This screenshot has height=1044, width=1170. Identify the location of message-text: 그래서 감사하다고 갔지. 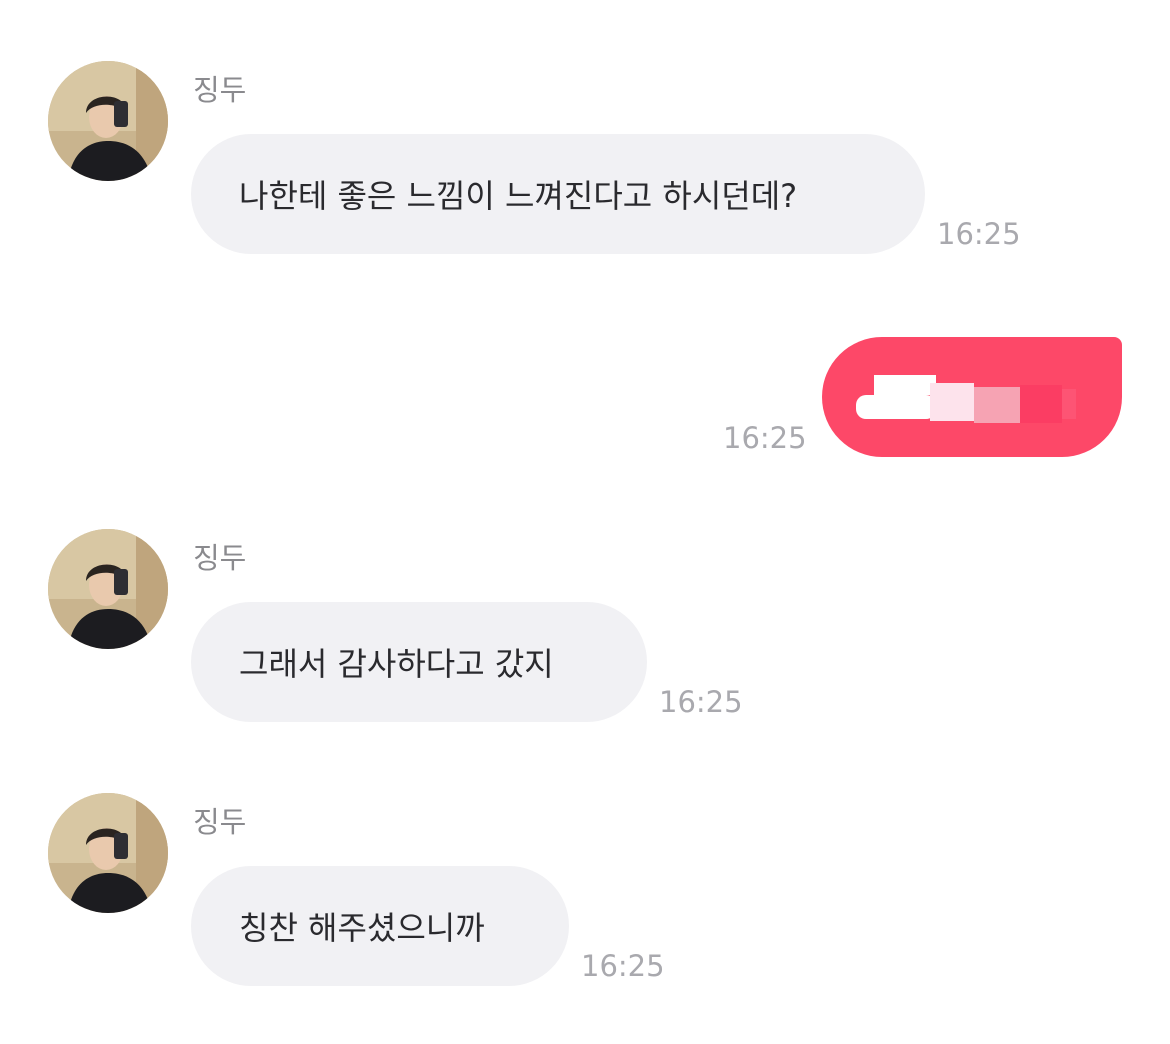
(396, 664).